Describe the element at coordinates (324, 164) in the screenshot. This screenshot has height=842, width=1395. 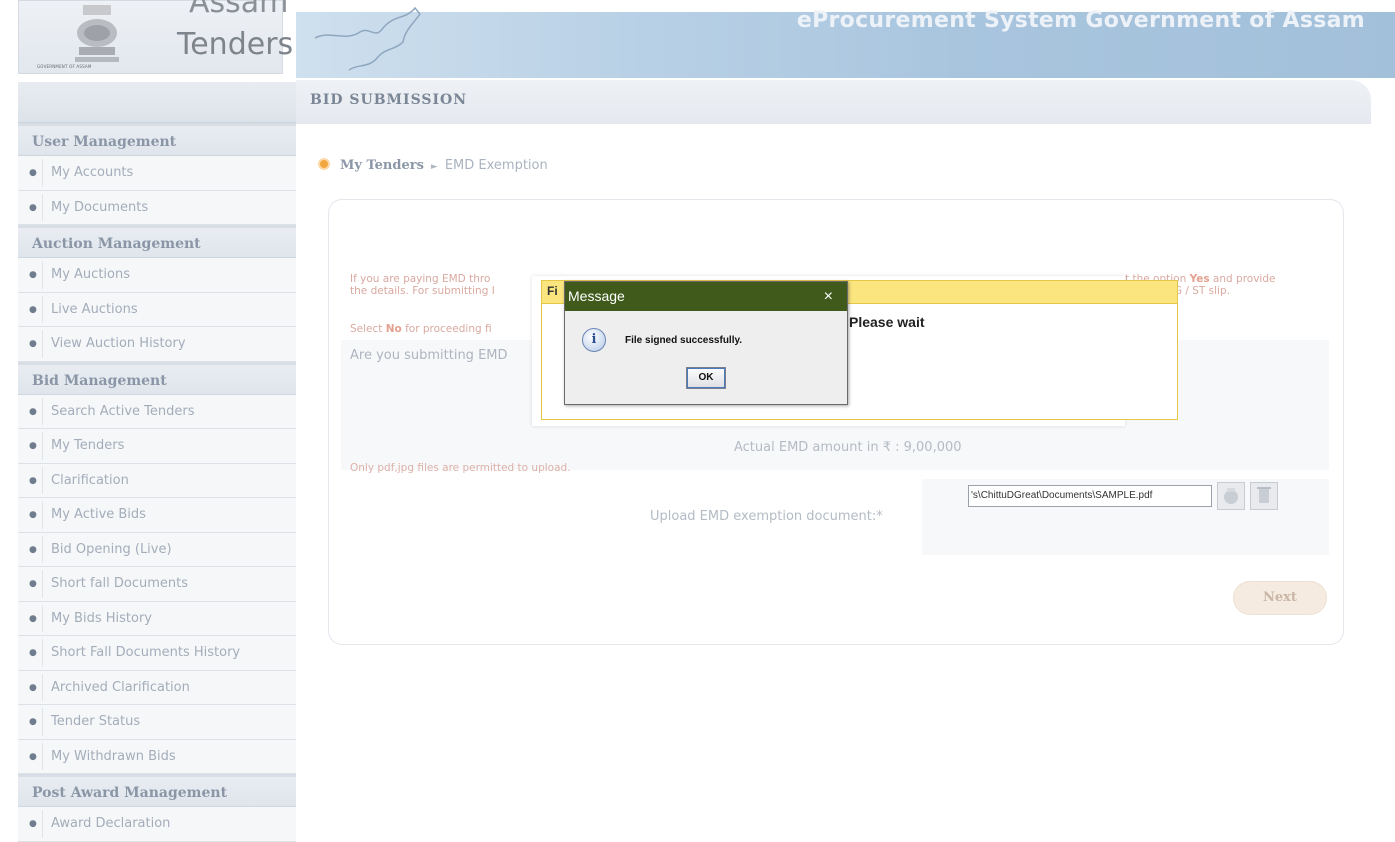
I see `breadcrumb-bullet-icon` at that location.